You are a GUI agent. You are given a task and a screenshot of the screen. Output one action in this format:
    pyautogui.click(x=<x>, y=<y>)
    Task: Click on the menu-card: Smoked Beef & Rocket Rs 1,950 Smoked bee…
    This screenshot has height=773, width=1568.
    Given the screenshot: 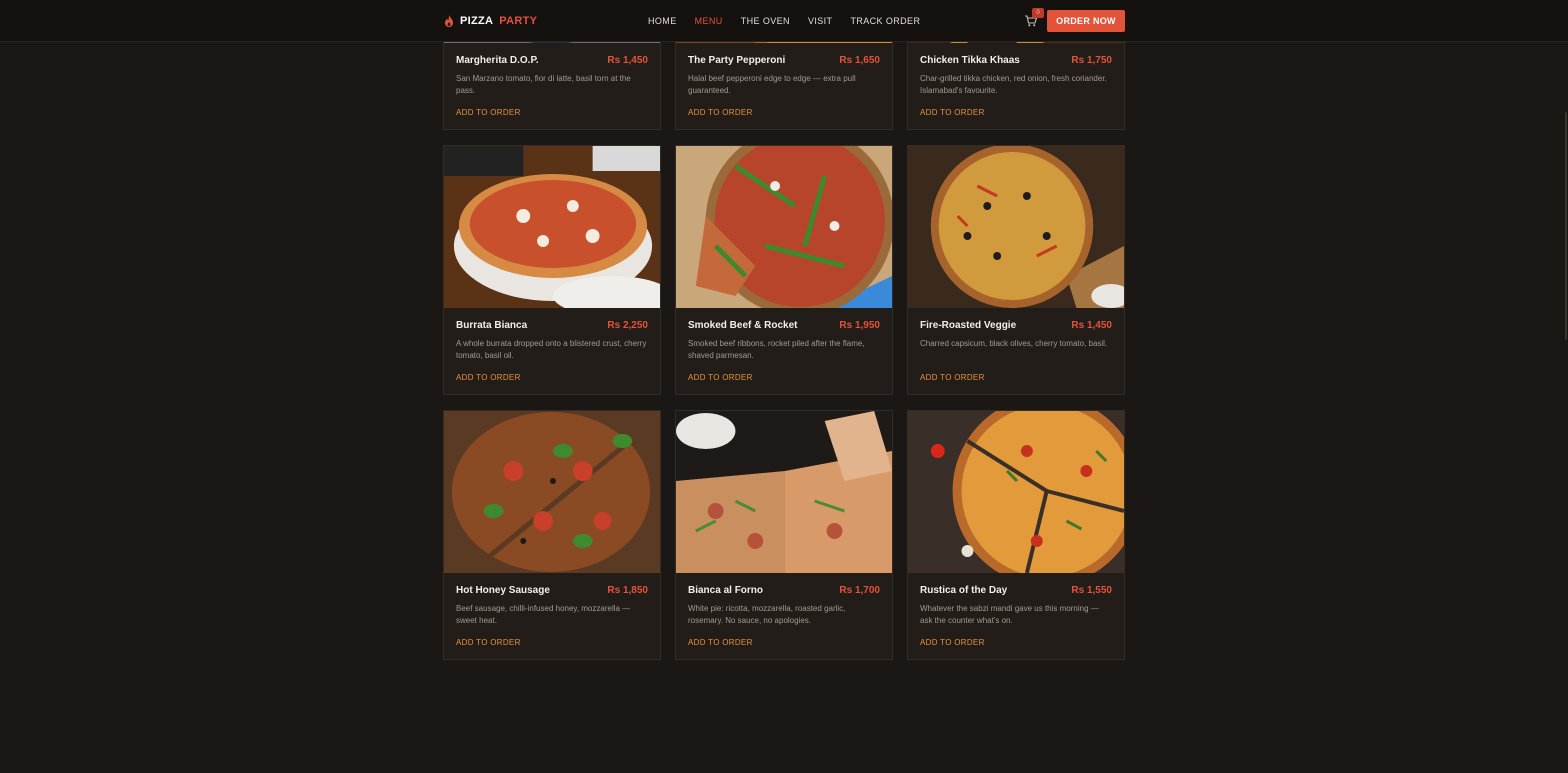 What is the action you would take?
    pyautogui.click(x=784, y=270)
    